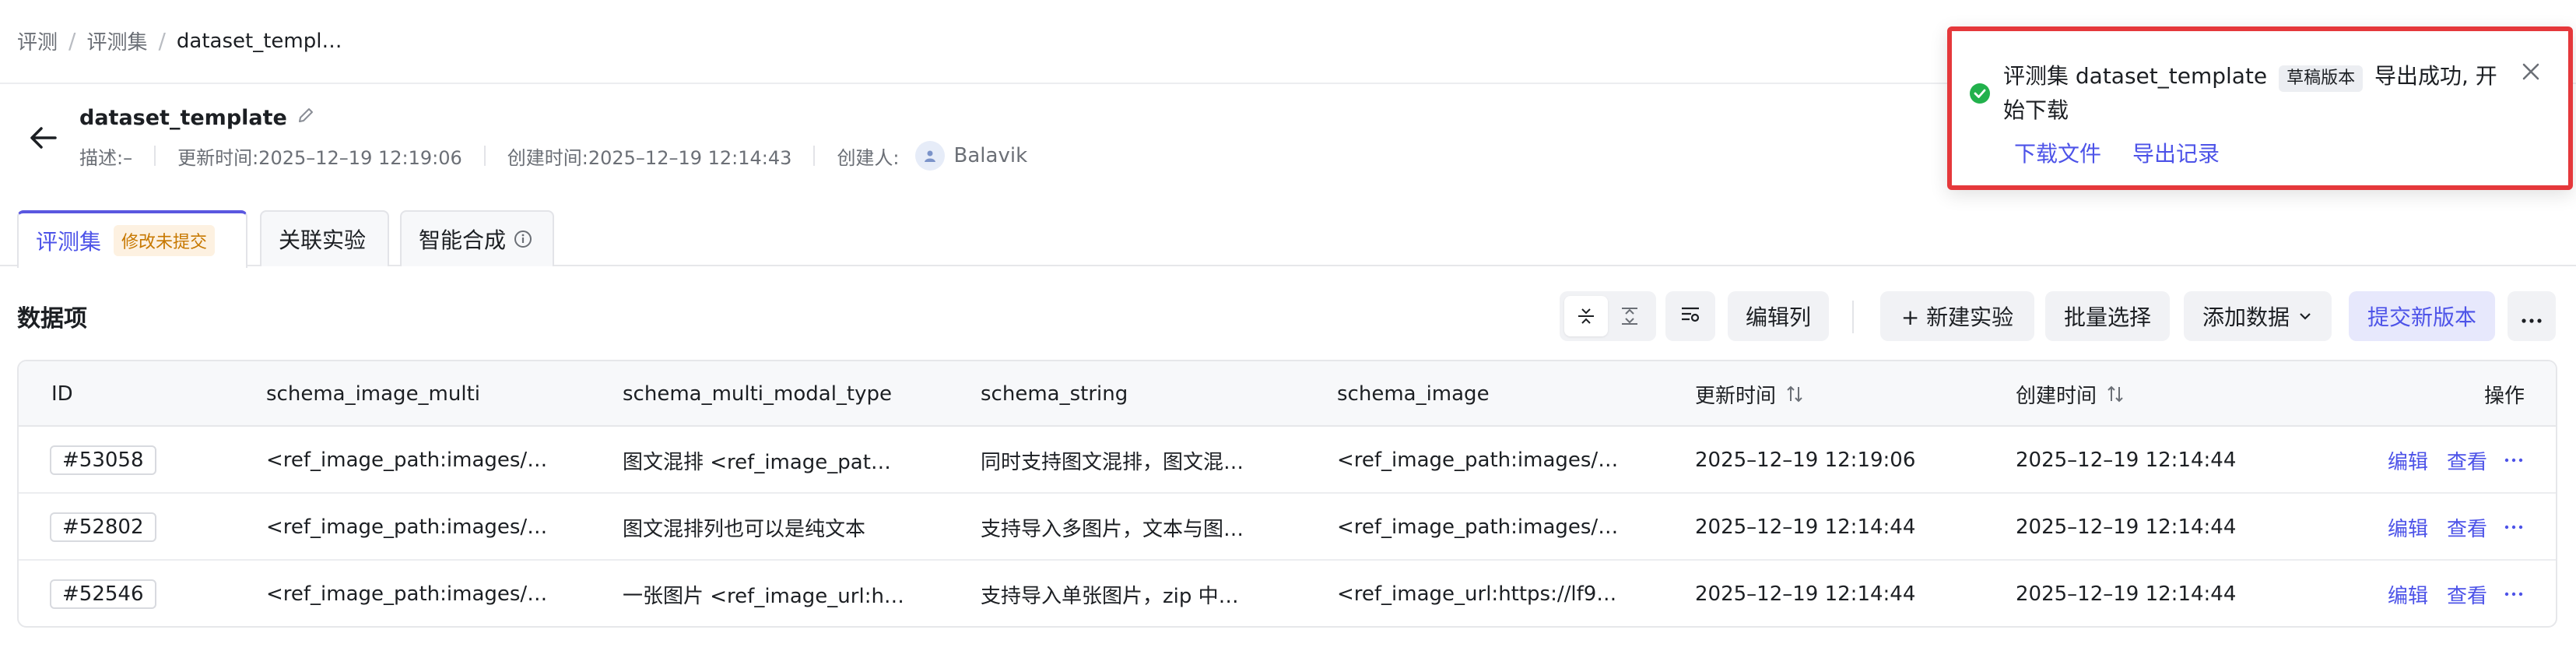  Describe the element at coordinates (374, 394) in the screenshot. I see `column-header-schema-image-multi: schema_image_multi` at that location.